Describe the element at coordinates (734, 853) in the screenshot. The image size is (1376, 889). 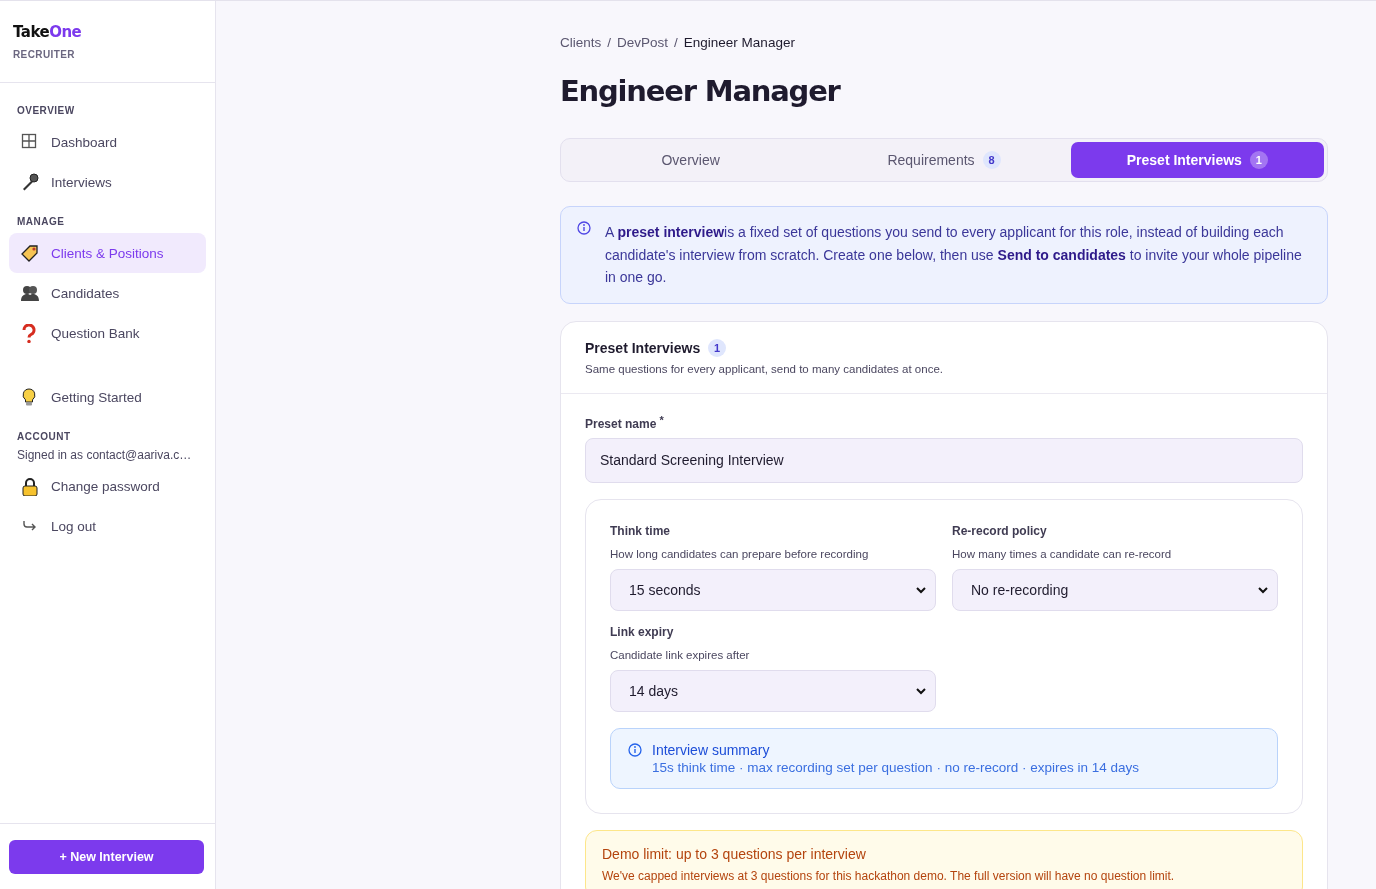
I see `demo-limit-title: Demo limit: up to 3 questions per interview` at that location.